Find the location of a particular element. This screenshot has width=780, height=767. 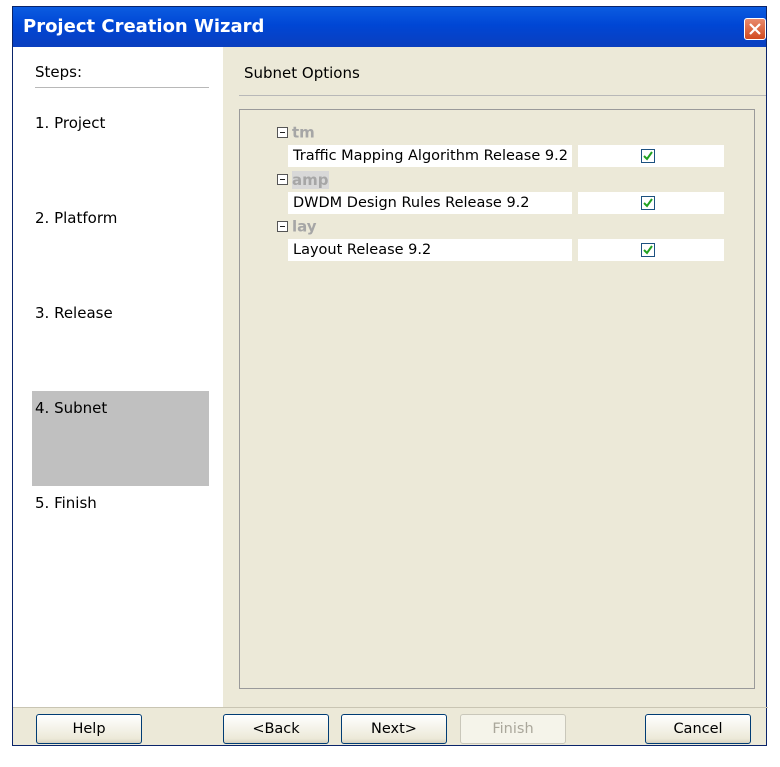

item-label: Layout Release 9.2 is located at coordinates (430, 250).